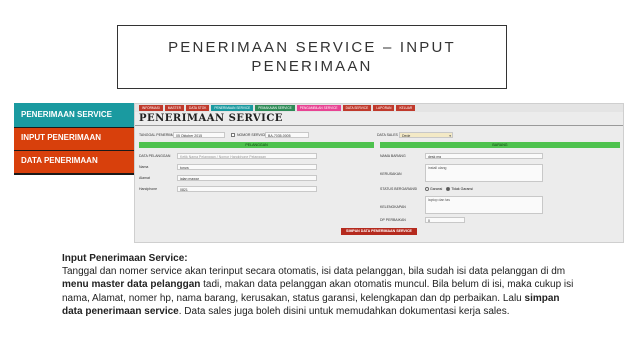 This screenshot has width=638, height=359. What do you see at coordinates (131, 285) in the screenshot?
I see `description-bold1: menu master data pelanggan` at bounding box center [131, 285].